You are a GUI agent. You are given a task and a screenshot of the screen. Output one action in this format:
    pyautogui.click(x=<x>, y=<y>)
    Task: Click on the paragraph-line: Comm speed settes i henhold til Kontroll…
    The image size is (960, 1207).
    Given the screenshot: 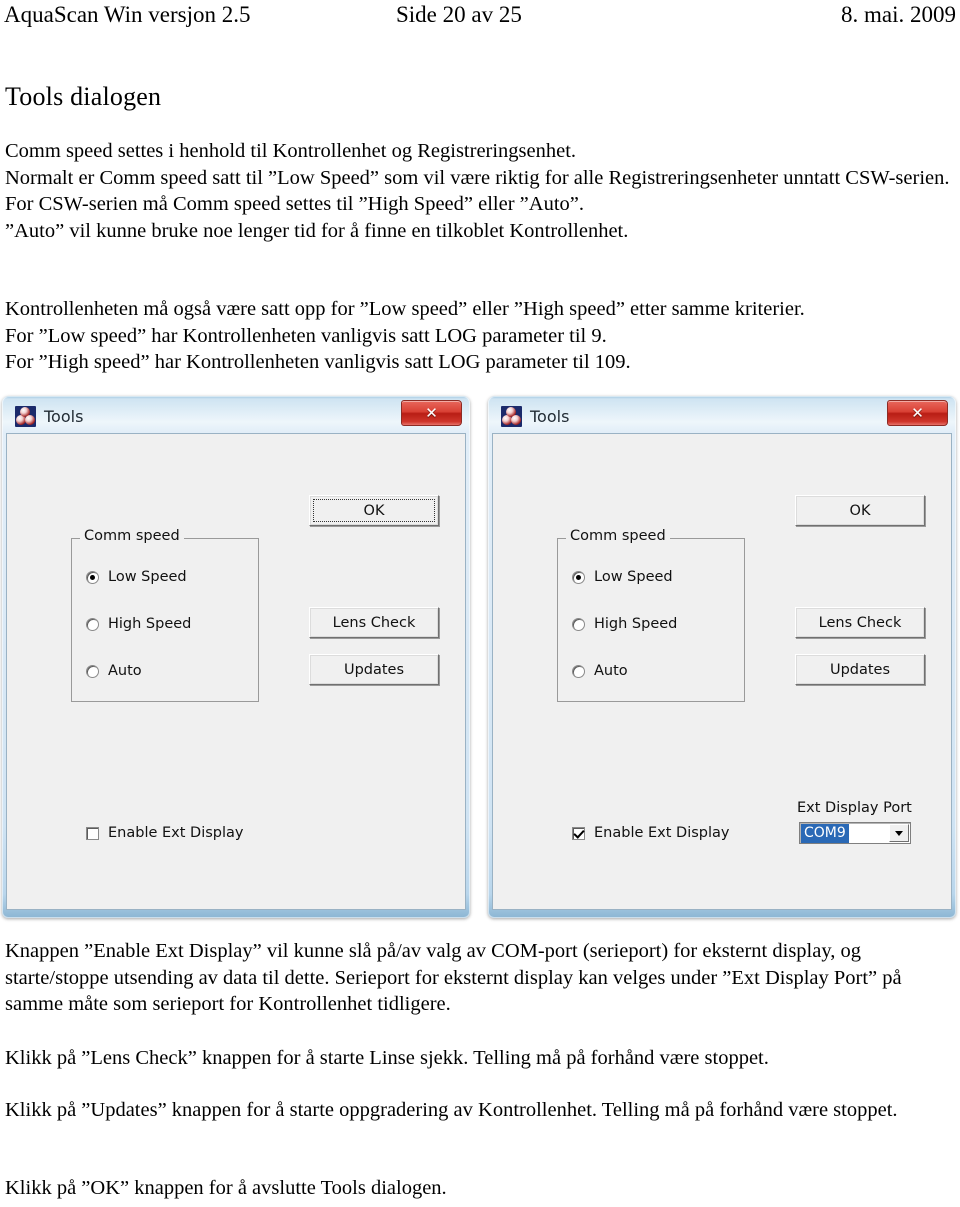 What is the action you would take?
    pyautogui.click(x=291, y=151)
    